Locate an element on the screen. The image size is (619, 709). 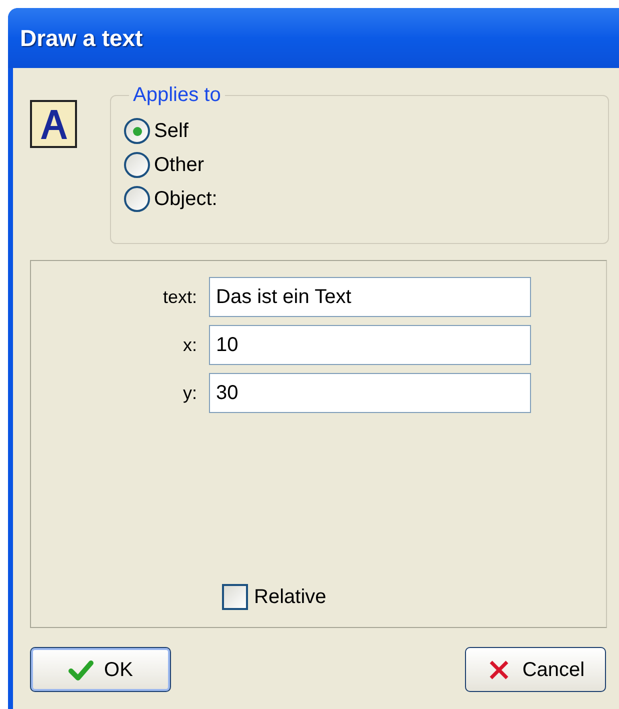
input-field: 10 is located at coordinates (370, 345).